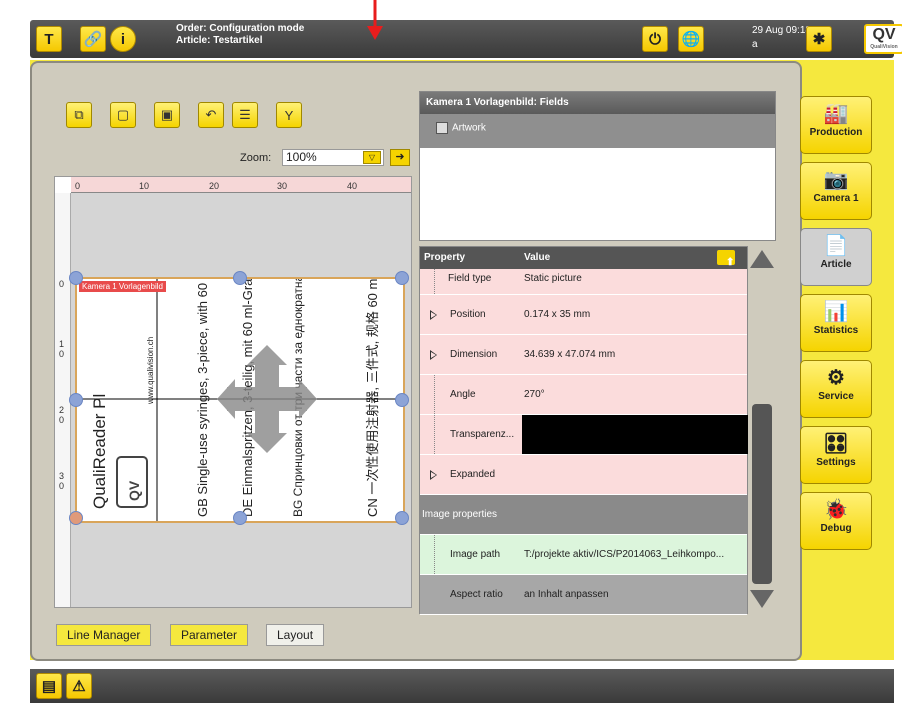  I want to click on undo-button: ↶, so click(211, 115).